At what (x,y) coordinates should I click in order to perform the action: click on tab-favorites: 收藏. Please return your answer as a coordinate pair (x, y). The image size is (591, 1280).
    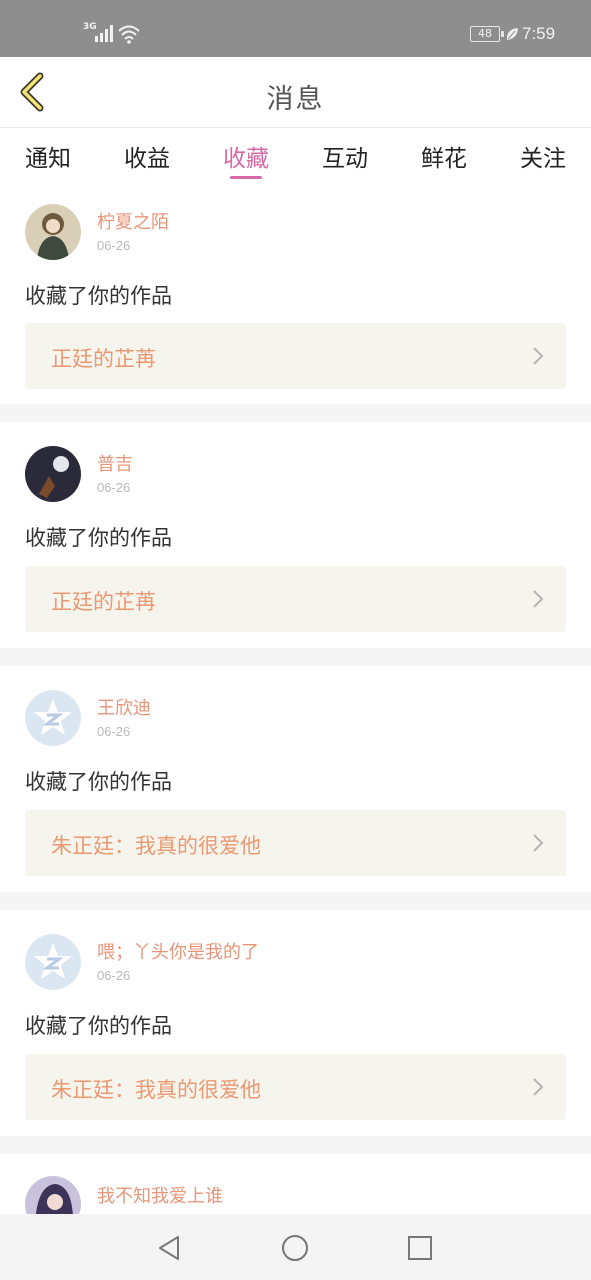
    Looking at the image, I should click on (246, 156).